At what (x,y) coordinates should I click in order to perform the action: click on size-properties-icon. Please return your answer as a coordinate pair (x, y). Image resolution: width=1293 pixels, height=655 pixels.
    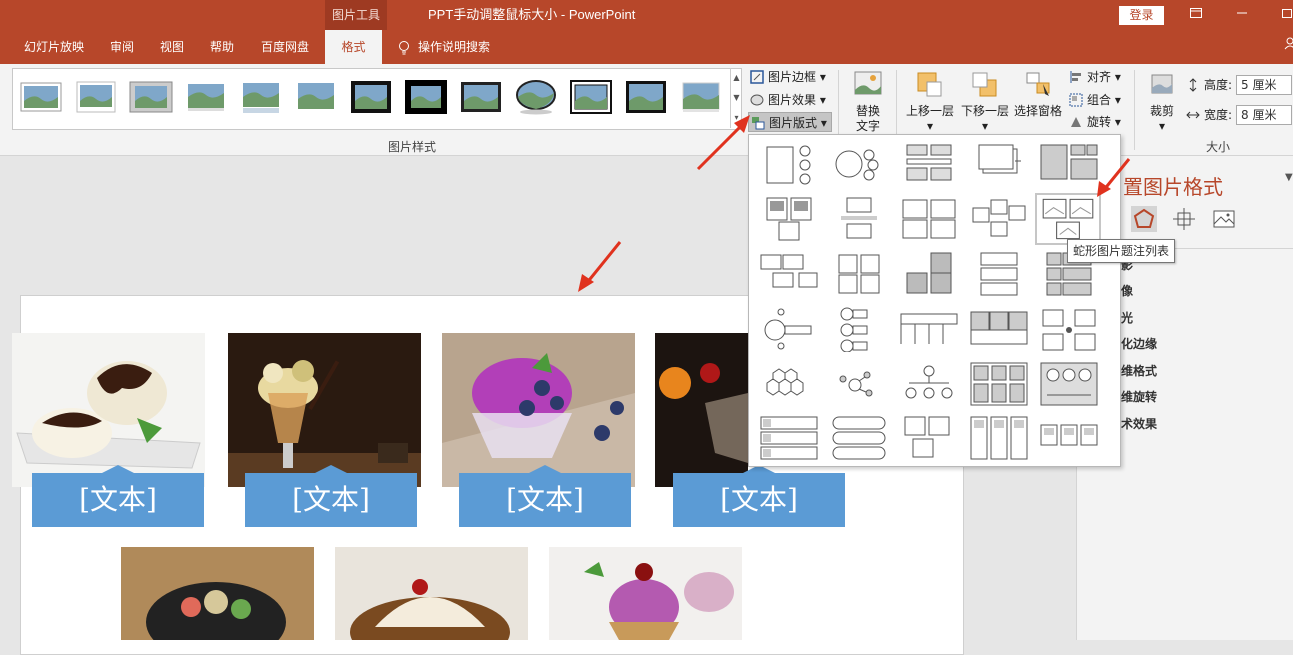
    Looking at the image, I should click on (1184, 219).